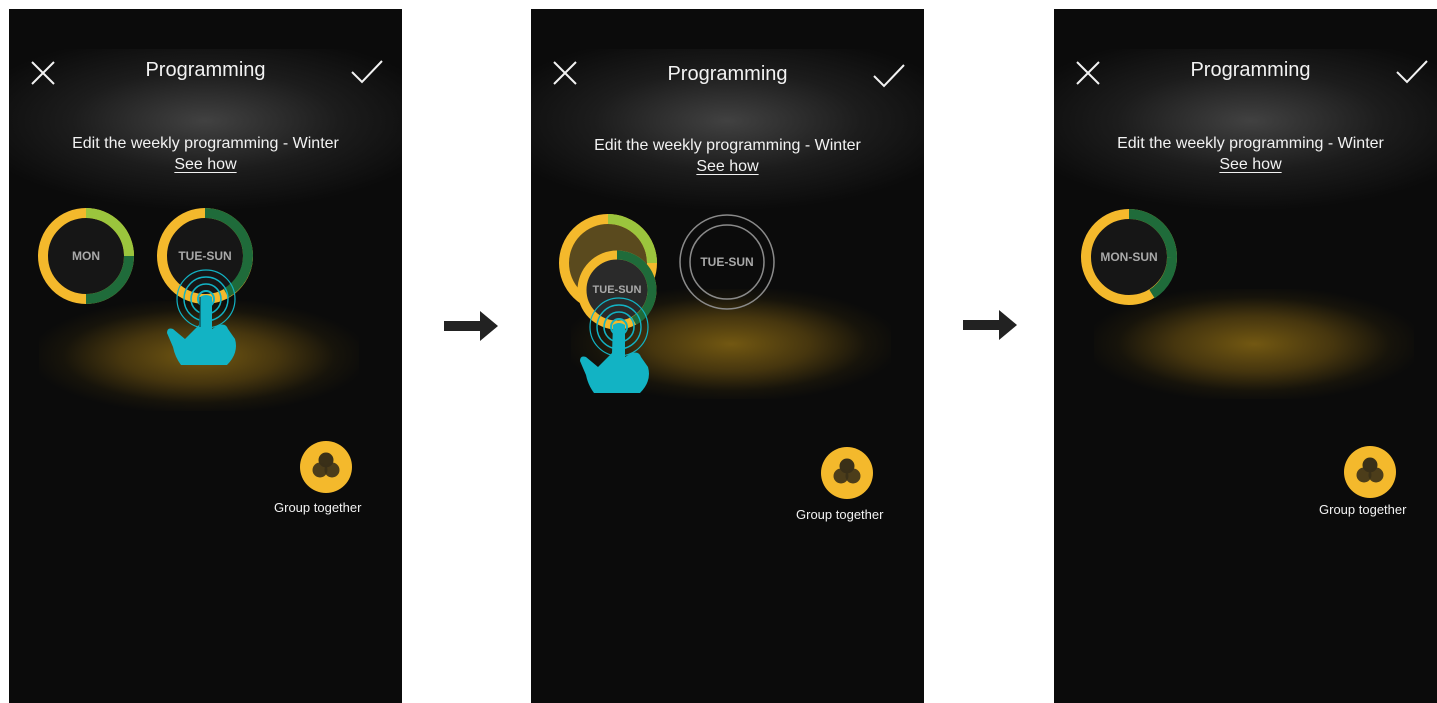 The width and height of the screenshot is (1437, 703). I want to click on ring-label: MON-SUN, so click(1129, 257).